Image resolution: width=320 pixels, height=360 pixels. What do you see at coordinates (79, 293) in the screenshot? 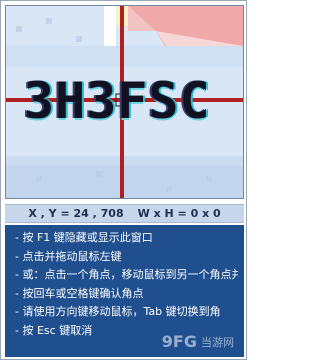
I see `help-item: - 按回车或空格键确认角点` at bounding box center [79, 293].